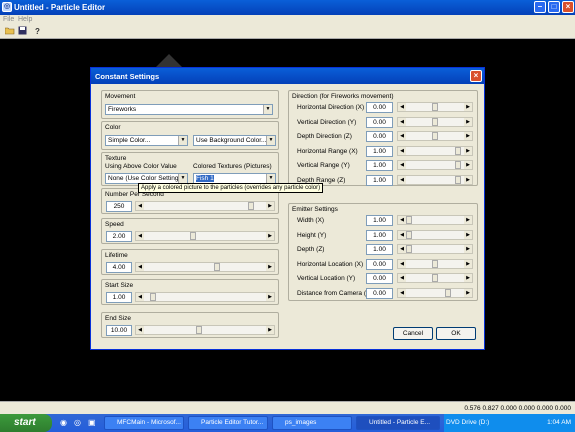  I want to click on help-icon: ?, so click(37, 31).